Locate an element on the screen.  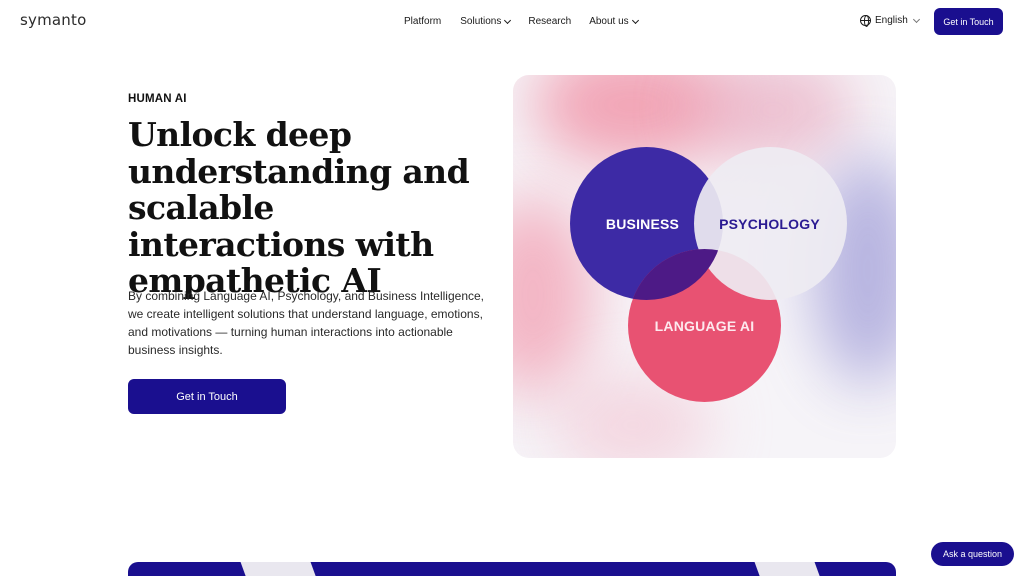
venn-overlap is located at coordinates (675, 274).